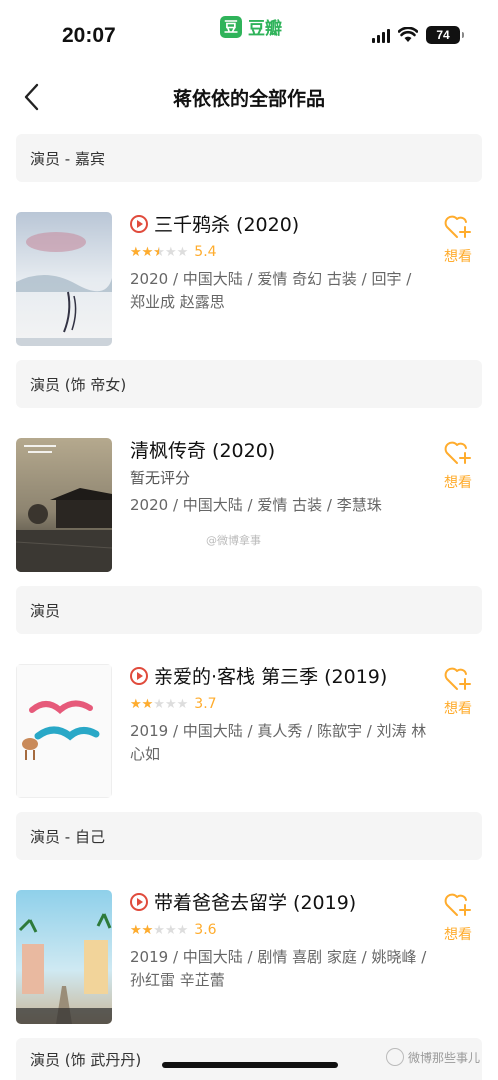 The width and height of the screenshot is (498, 1080). I want to click on rating: ★★★★★★★★★★ 5.4, so click(280, 252).